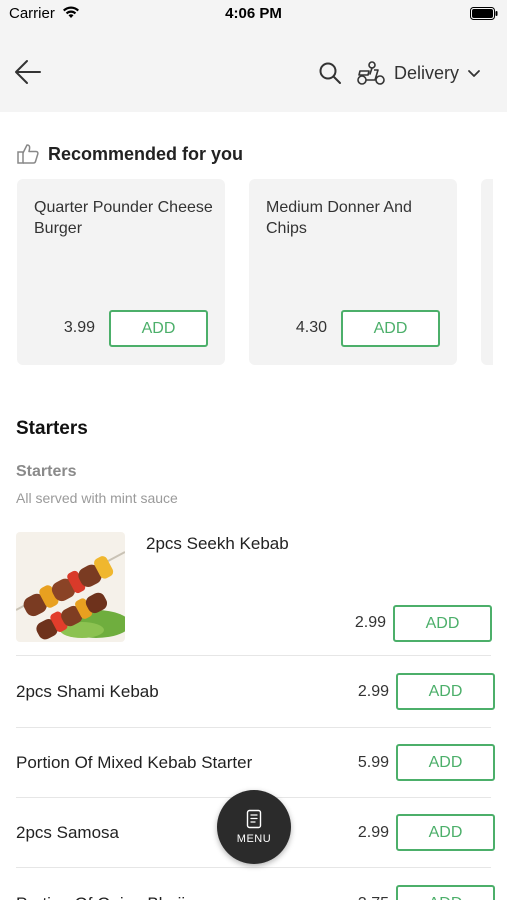  I want to click on delivery-label: Delivery, so click(427, 72).